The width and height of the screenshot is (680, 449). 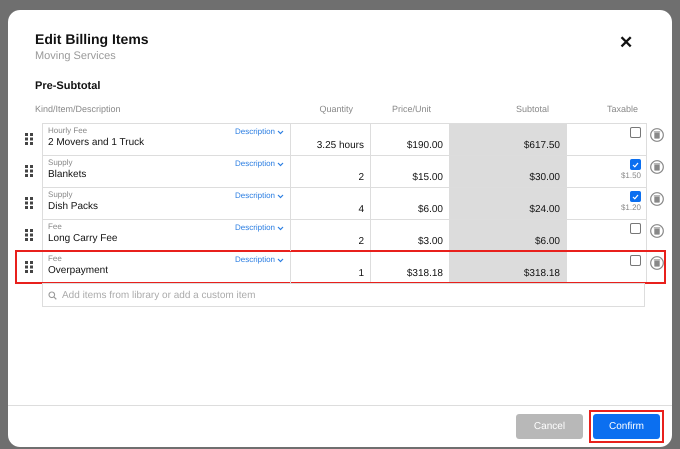 What do you see at coordinates (508, 139) in the screenshot?
I see `subtotal-cell: $617.50` at bounding box center [508, 139].